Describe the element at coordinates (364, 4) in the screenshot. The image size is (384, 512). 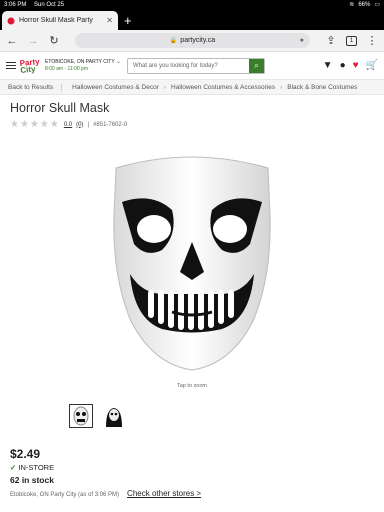
I see `battery-percent: 66%` at that location.